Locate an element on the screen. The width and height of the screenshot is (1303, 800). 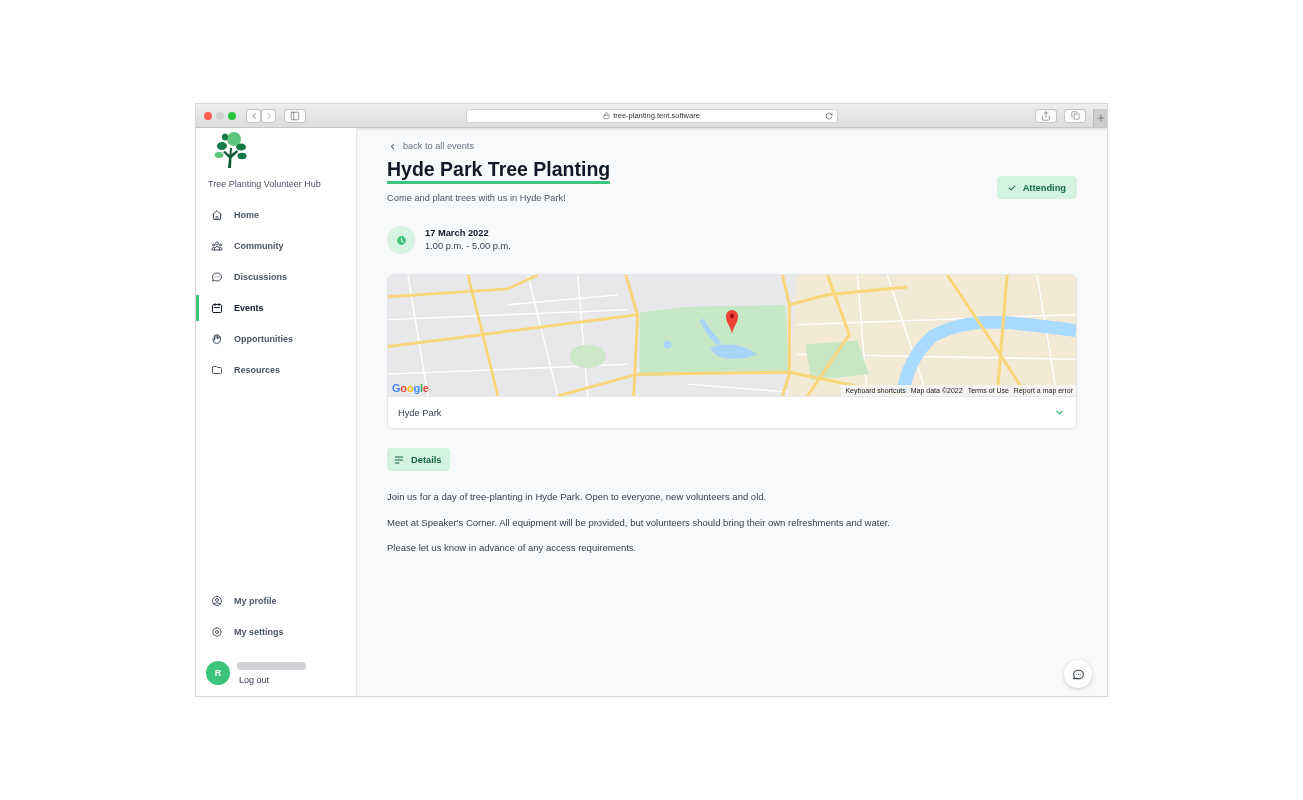
menu-lines-icon is located at coordinates (399, 459).